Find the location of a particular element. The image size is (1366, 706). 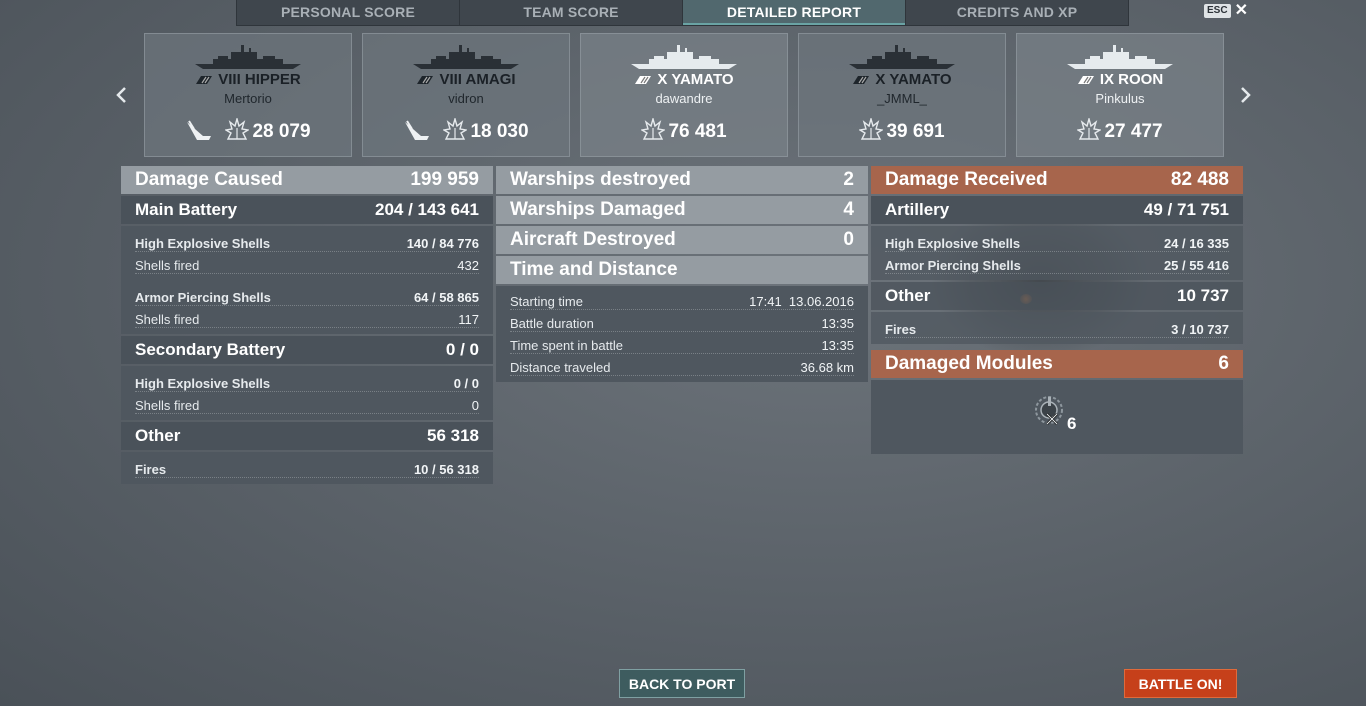

artillery-label: Artillery is located at coordinates (917, 209).